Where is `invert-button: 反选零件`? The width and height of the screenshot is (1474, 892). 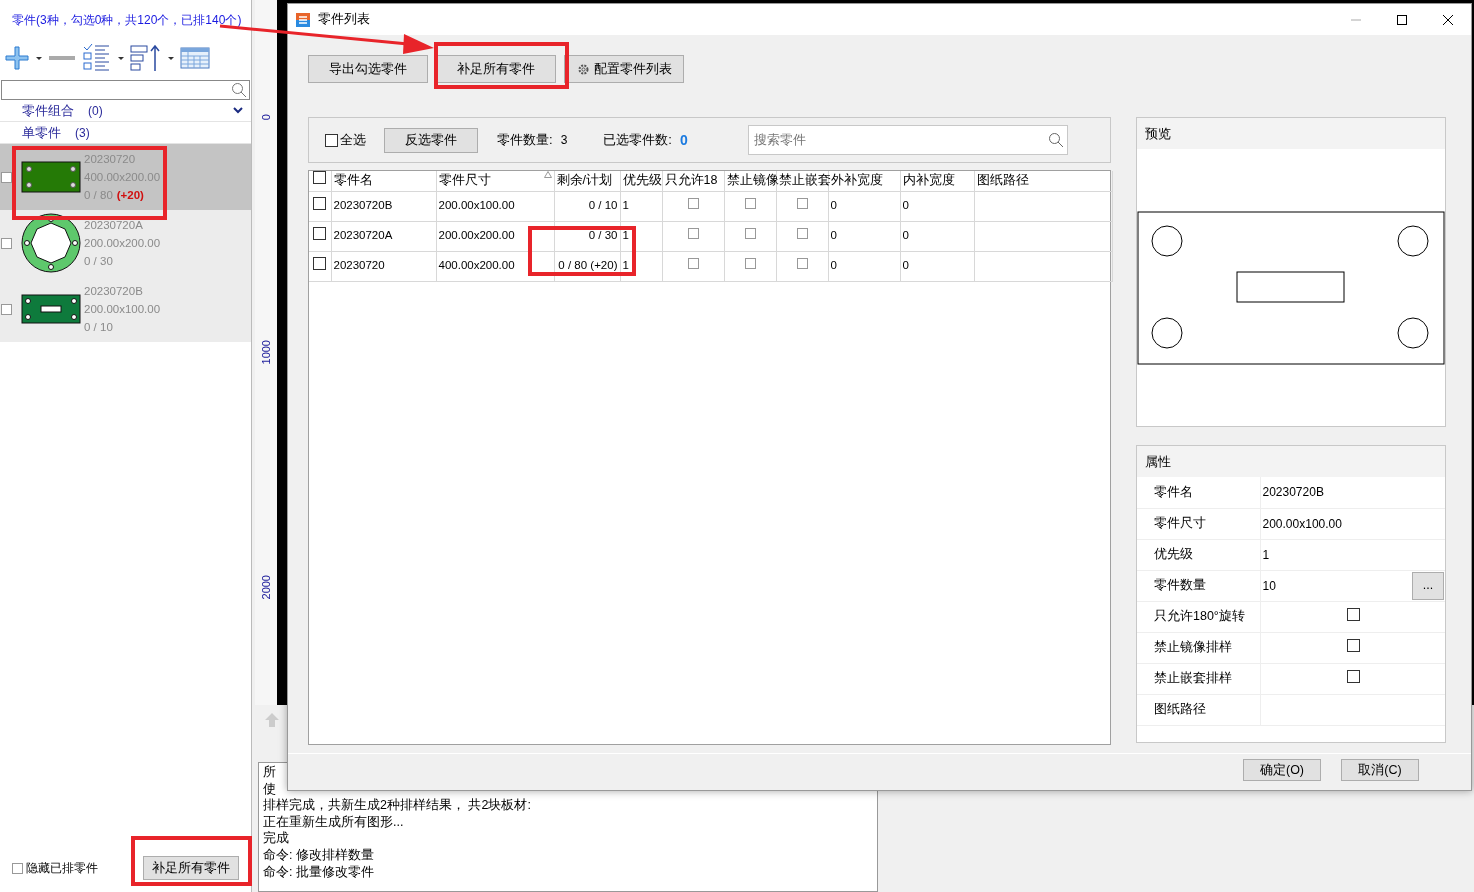
invert-button: 反选零件 is located at coordinates (431, 140).